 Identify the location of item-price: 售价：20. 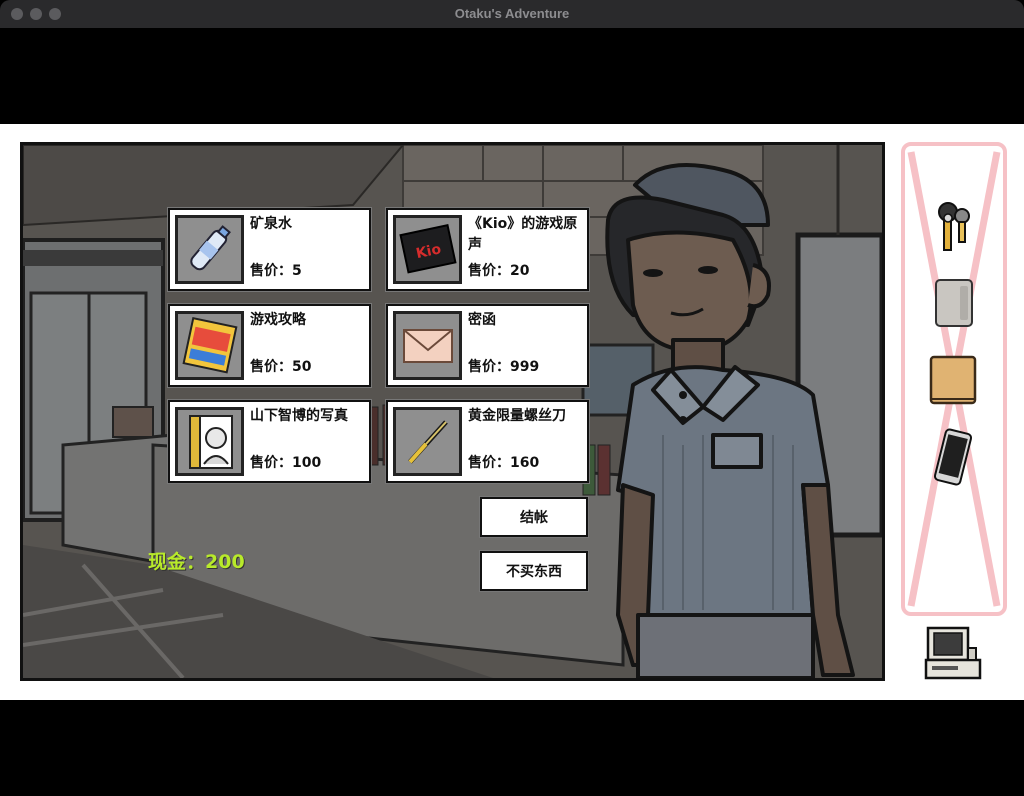
(499, 271).